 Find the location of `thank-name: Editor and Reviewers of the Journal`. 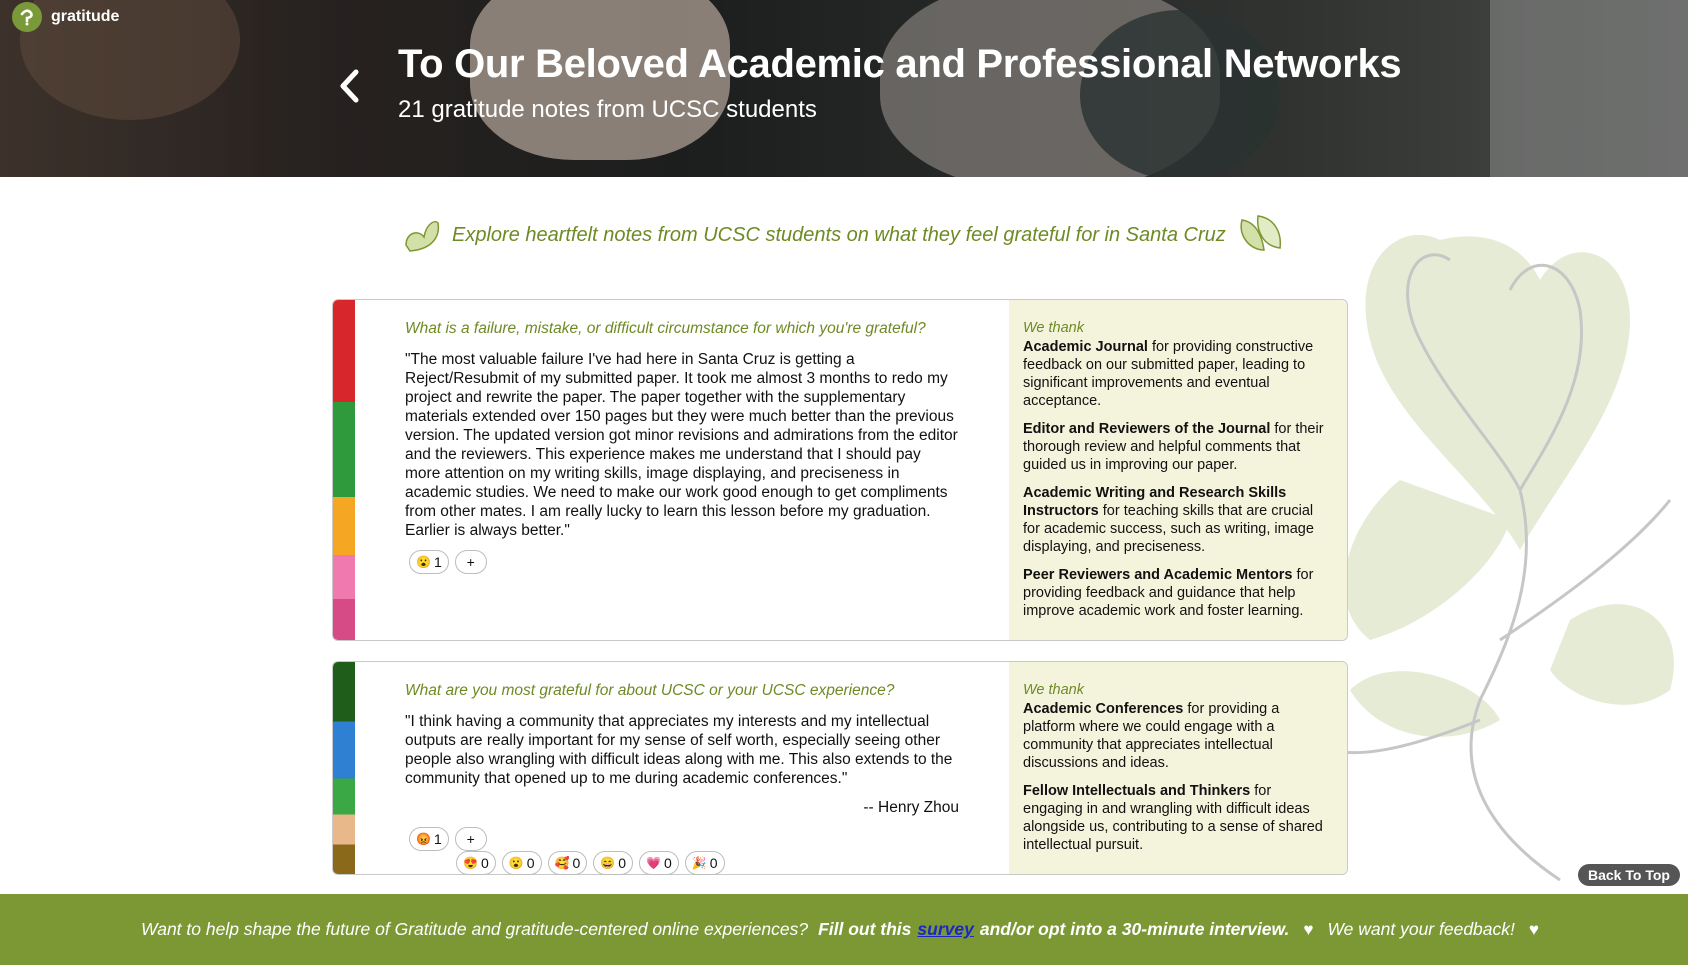

thank-name: Editor and Reviewers of the Journal is located at coordinates (1147, 429).